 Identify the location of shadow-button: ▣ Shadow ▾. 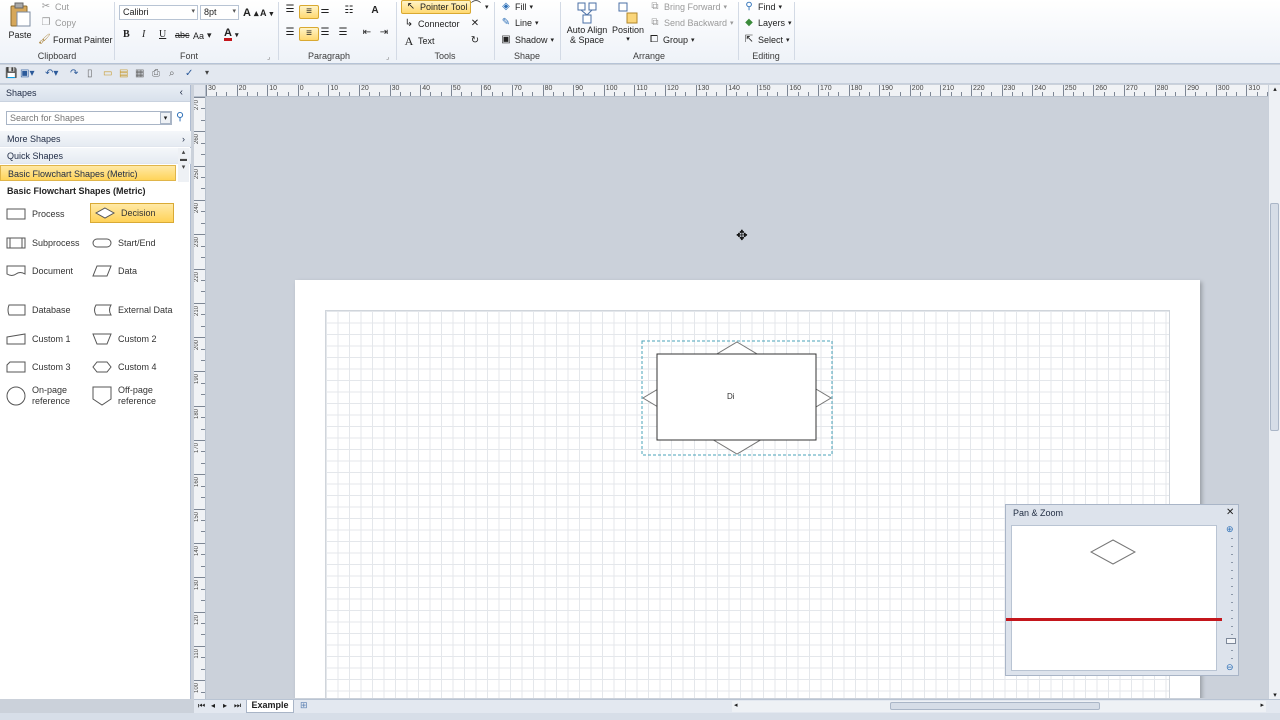
(527, 40).